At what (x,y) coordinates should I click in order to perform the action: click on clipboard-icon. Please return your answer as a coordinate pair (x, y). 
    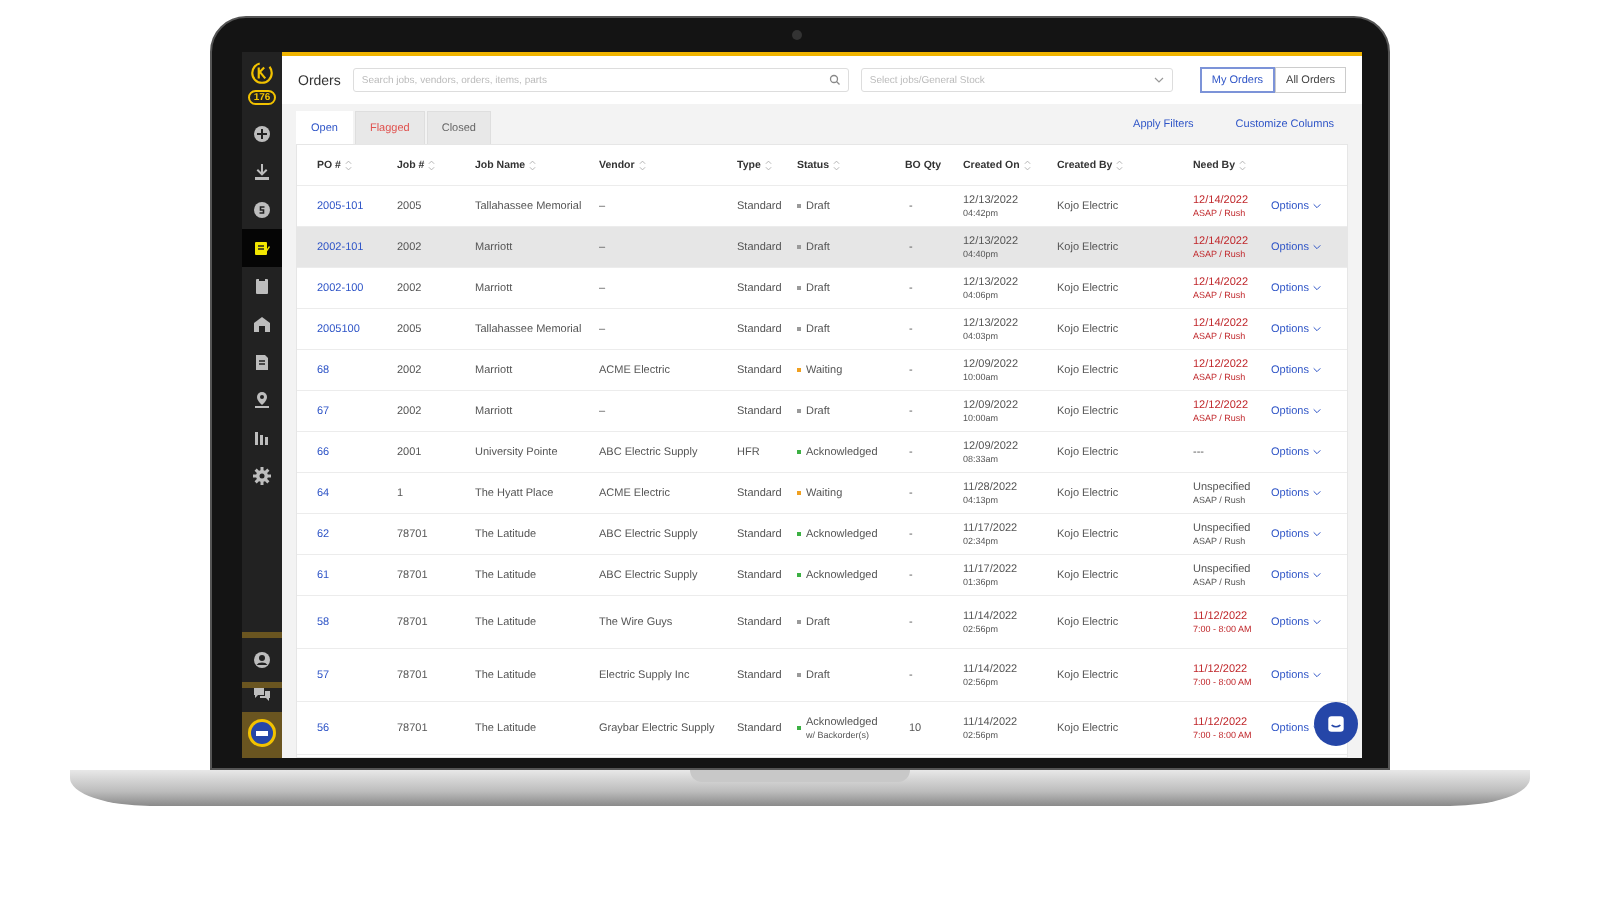
    Looking at the image, I should click on (262, 286).